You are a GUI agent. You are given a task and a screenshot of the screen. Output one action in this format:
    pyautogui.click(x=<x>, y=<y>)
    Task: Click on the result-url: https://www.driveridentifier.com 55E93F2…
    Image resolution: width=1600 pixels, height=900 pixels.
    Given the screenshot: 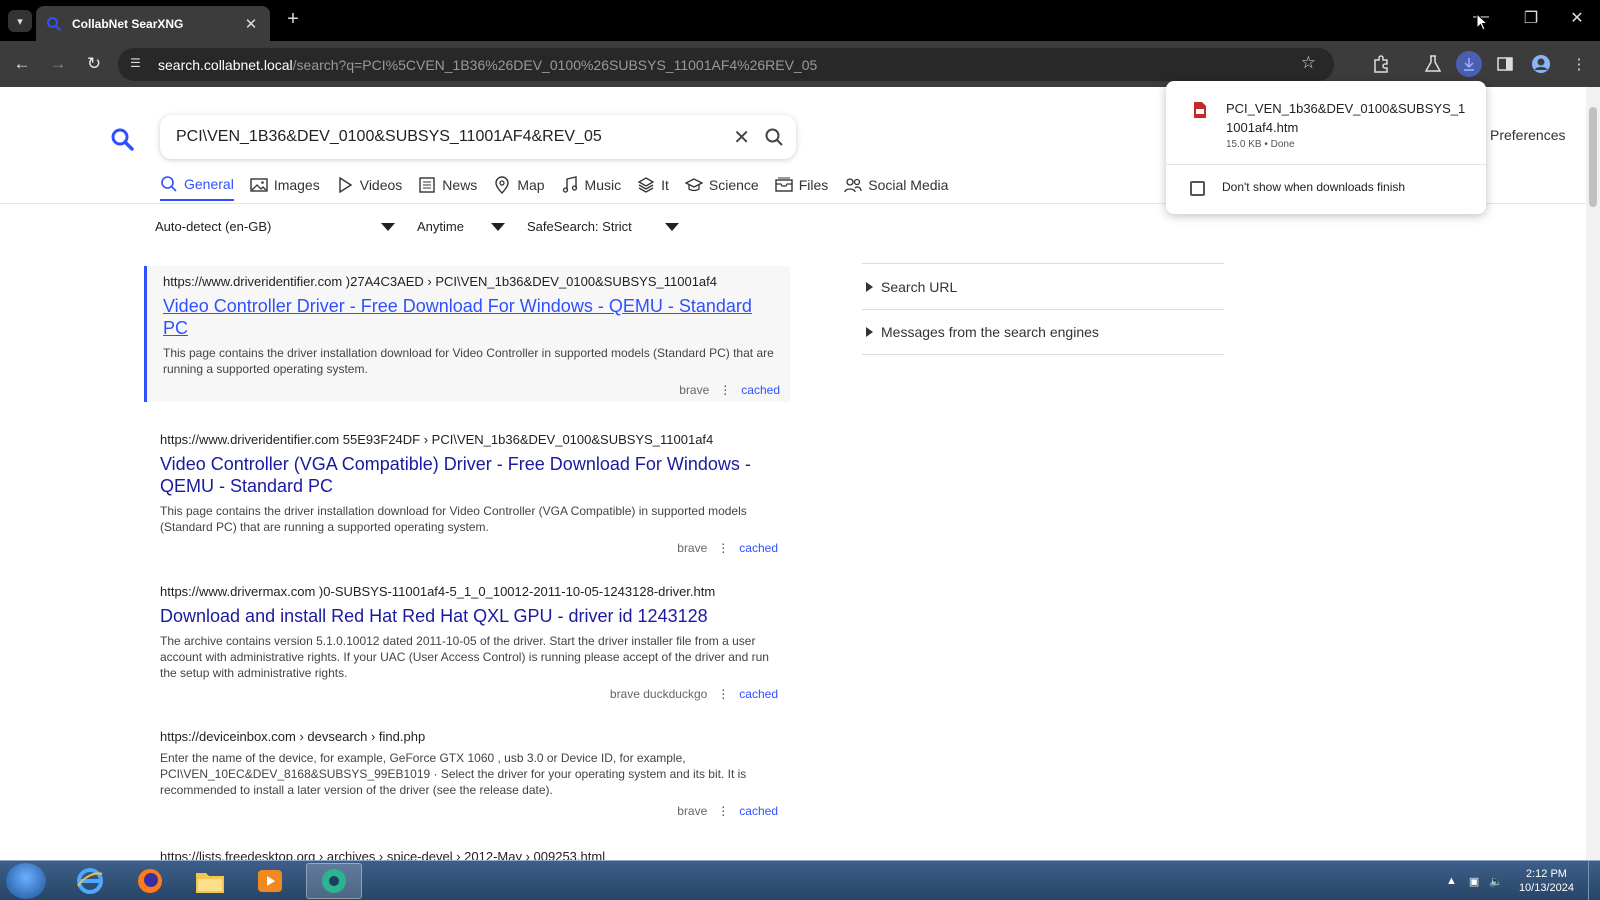 What is the action you would take?
    pyautogui.click(x=469, y=439)
    